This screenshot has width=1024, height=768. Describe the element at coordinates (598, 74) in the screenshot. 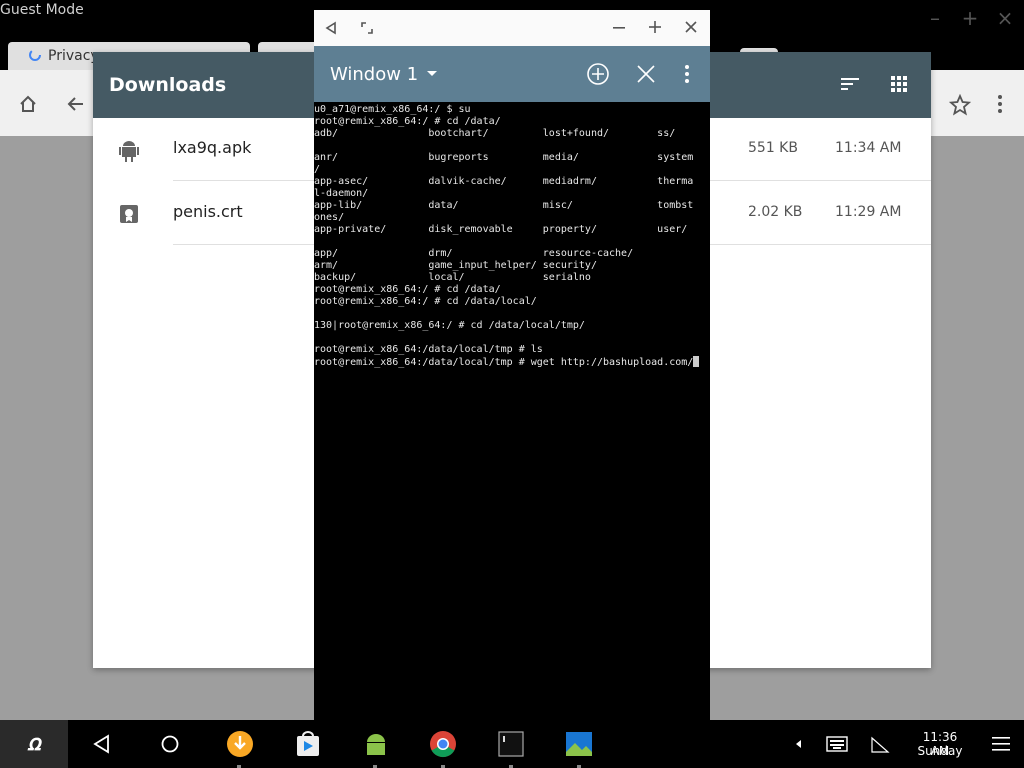

I see `new-window-icon` at that location.